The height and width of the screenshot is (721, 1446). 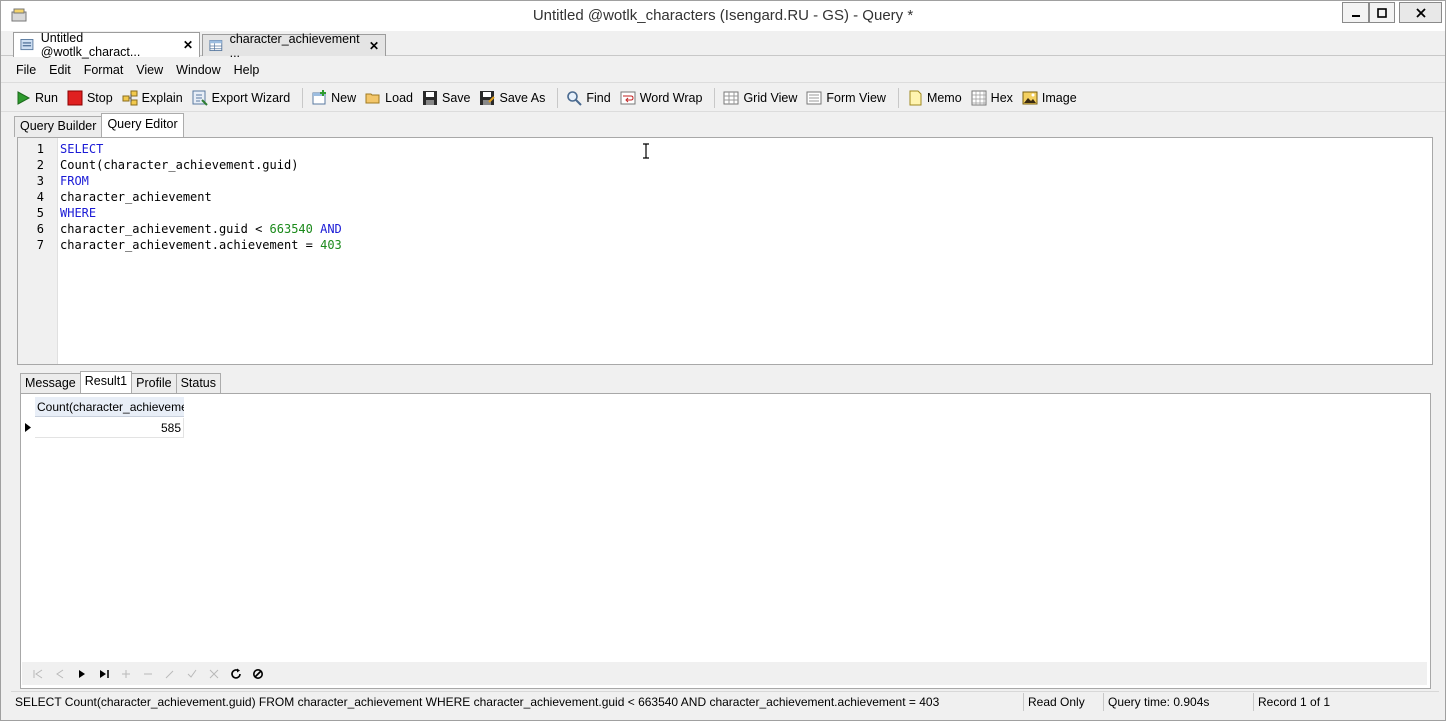 What do you see at coordinates (201, 245) in the screenshot?
I see `code-text: character_achievement.achievement = 403` at bounding box center [201, 245].